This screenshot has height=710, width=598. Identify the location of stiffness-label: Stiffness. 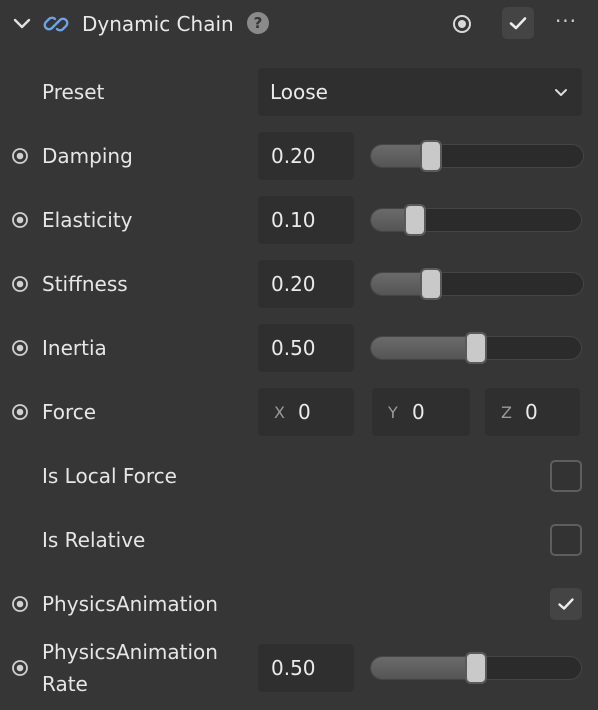
(85, 284).